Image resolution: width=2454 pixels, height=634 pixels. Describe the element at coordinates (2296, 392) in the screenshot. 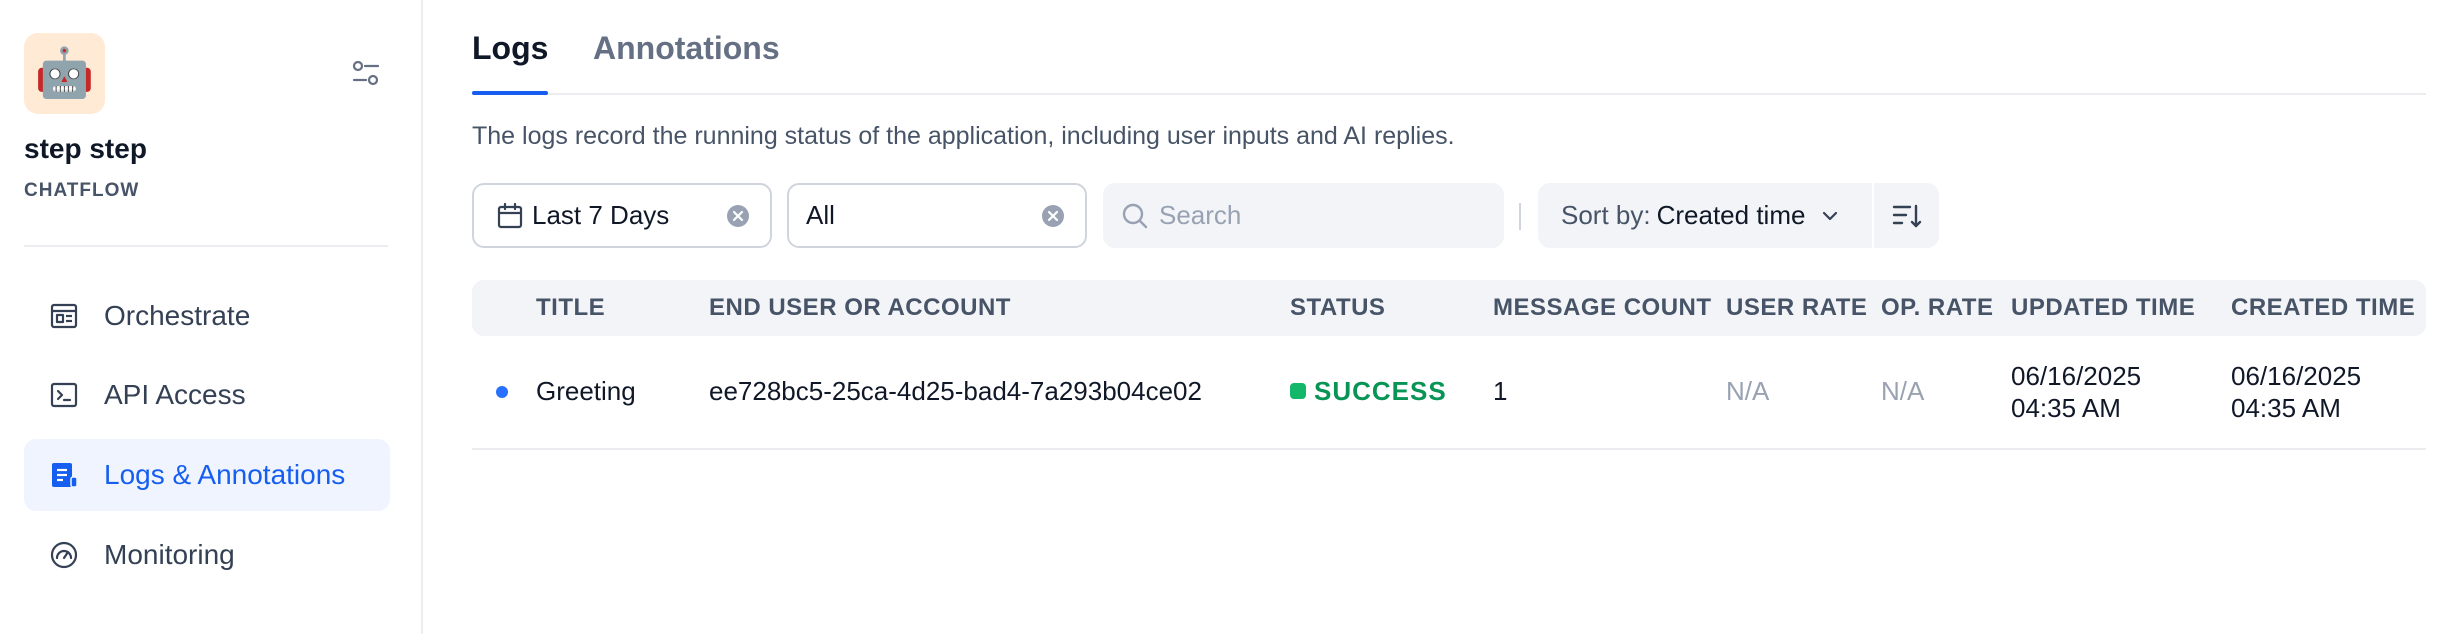

I see `row-created-time: 06/16/2025 04:35 AM` at that location.